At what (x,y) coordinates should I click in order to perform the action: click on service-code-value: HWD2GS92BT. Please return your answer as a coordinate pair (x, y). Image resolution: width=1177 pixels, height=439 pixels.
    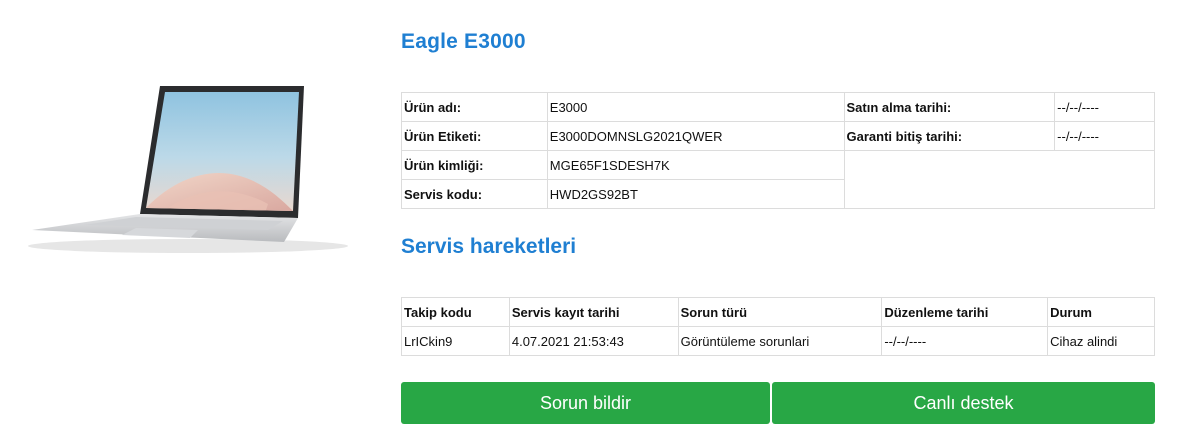
    Looking at the image, I should click on (695, 194).